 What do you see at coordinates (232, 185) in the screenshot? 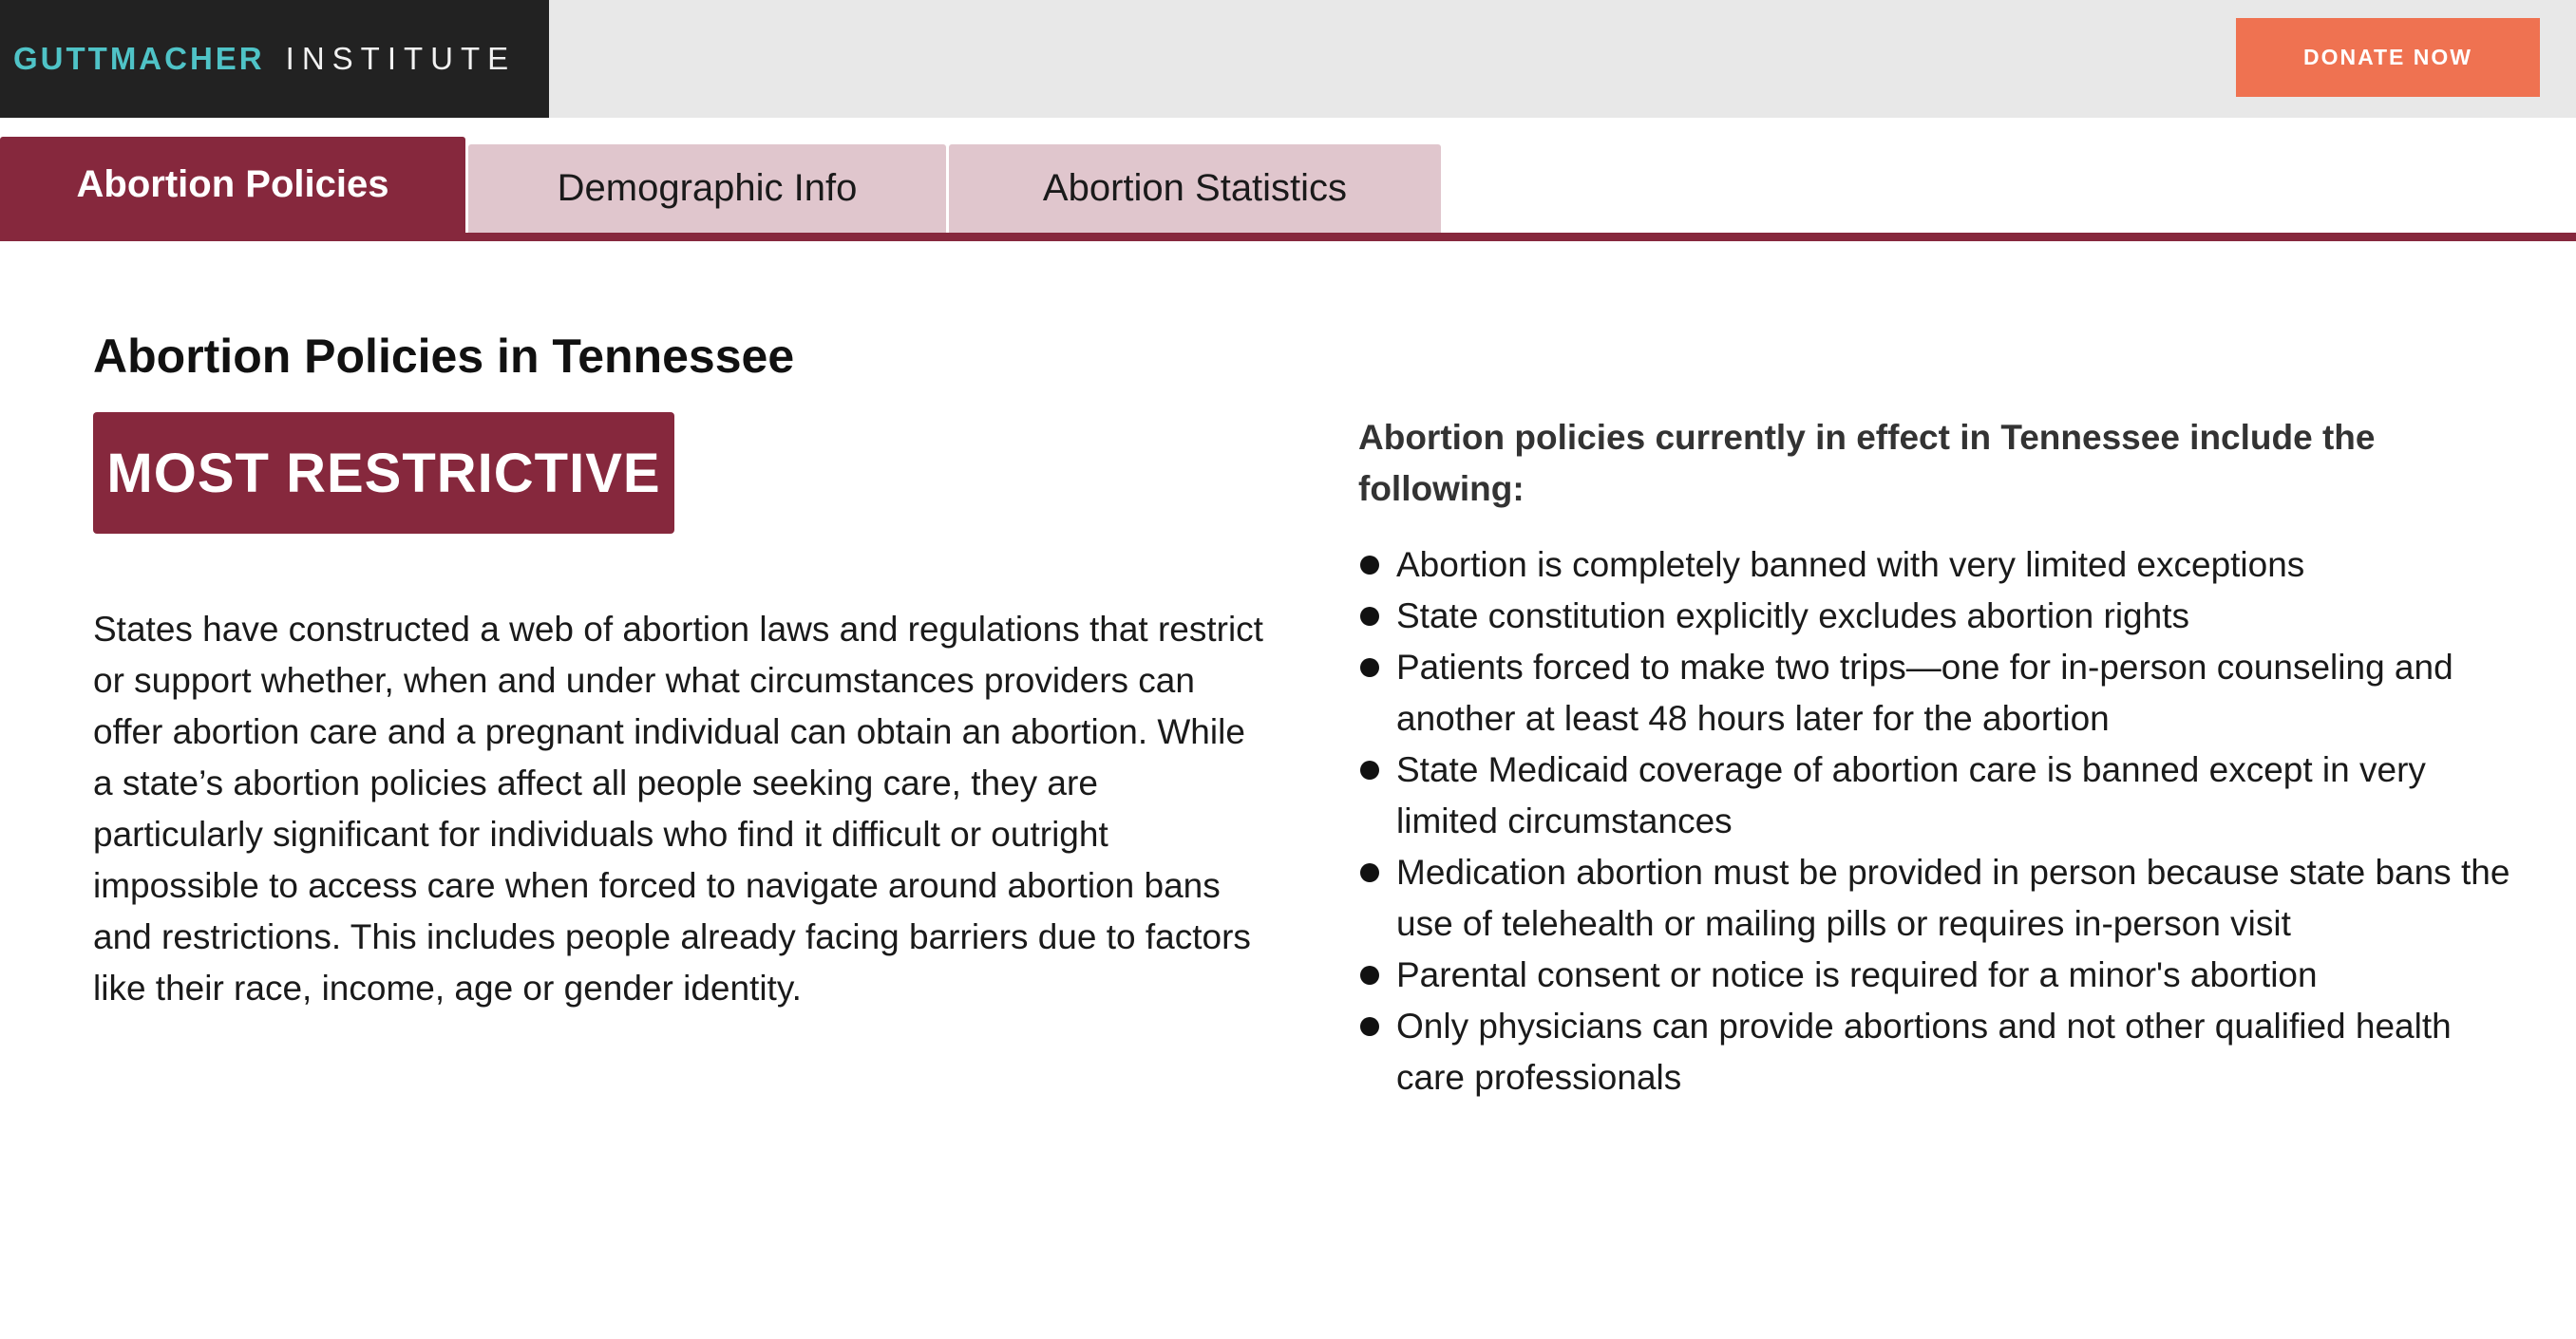
I see `tab-abortion-policies: Abortion Policies` at bounding box center [232, 185].